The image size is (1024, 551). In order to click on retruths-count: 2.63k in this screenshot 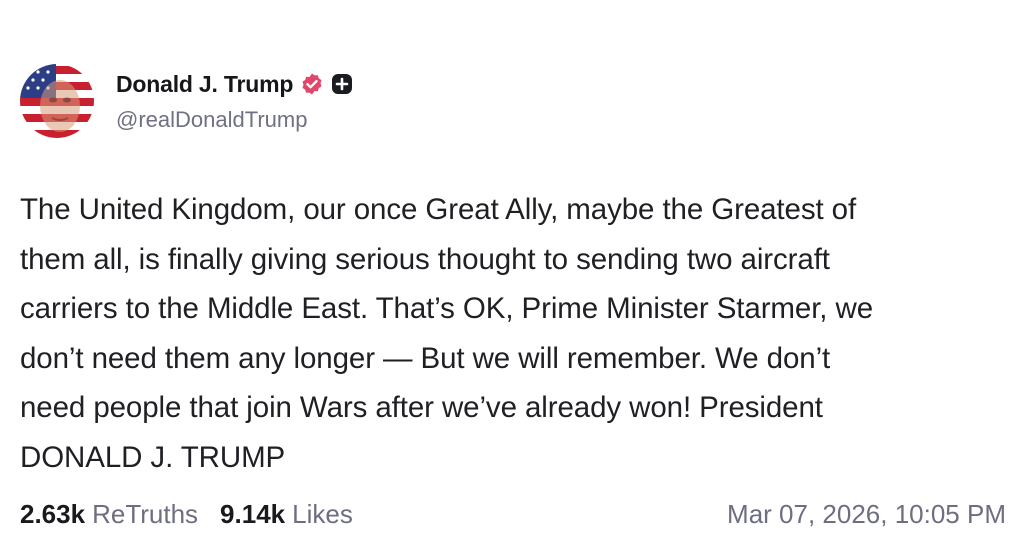, I will do `click(53, 513)`.